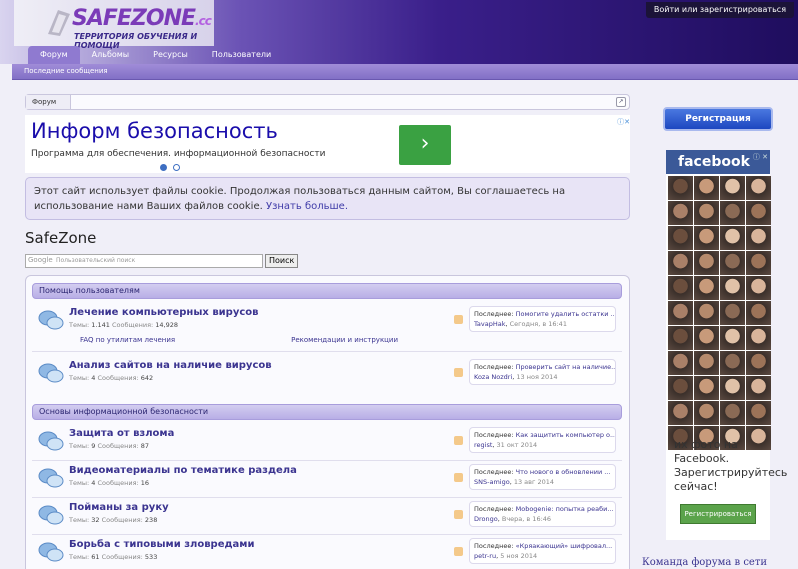 The width and height of the screenshot is (798, 569). What do you see at coordinates (183, 470) in the screenshot?
I see `forum-title: Видеоматериалы по тематике раздела` at bounding box center [183, 470].